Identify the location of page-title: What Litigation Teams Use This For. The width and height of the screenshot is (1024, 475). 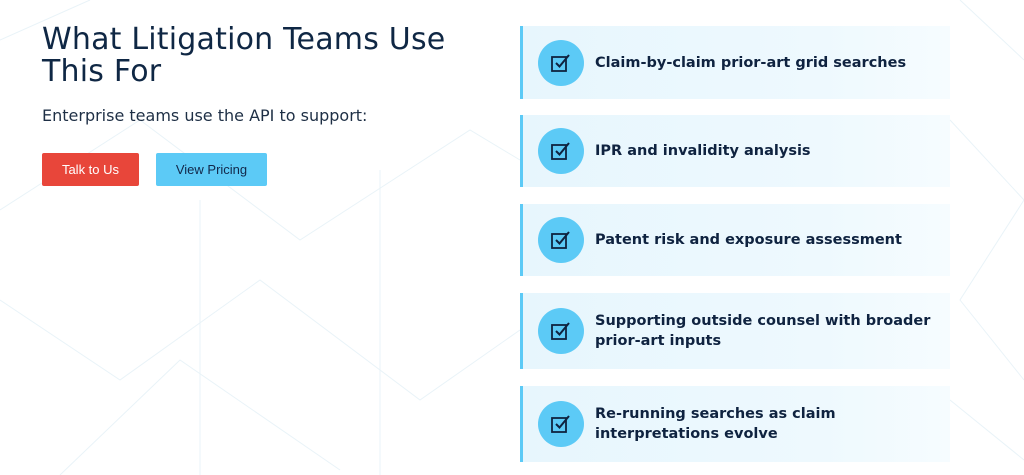
(244, 55).